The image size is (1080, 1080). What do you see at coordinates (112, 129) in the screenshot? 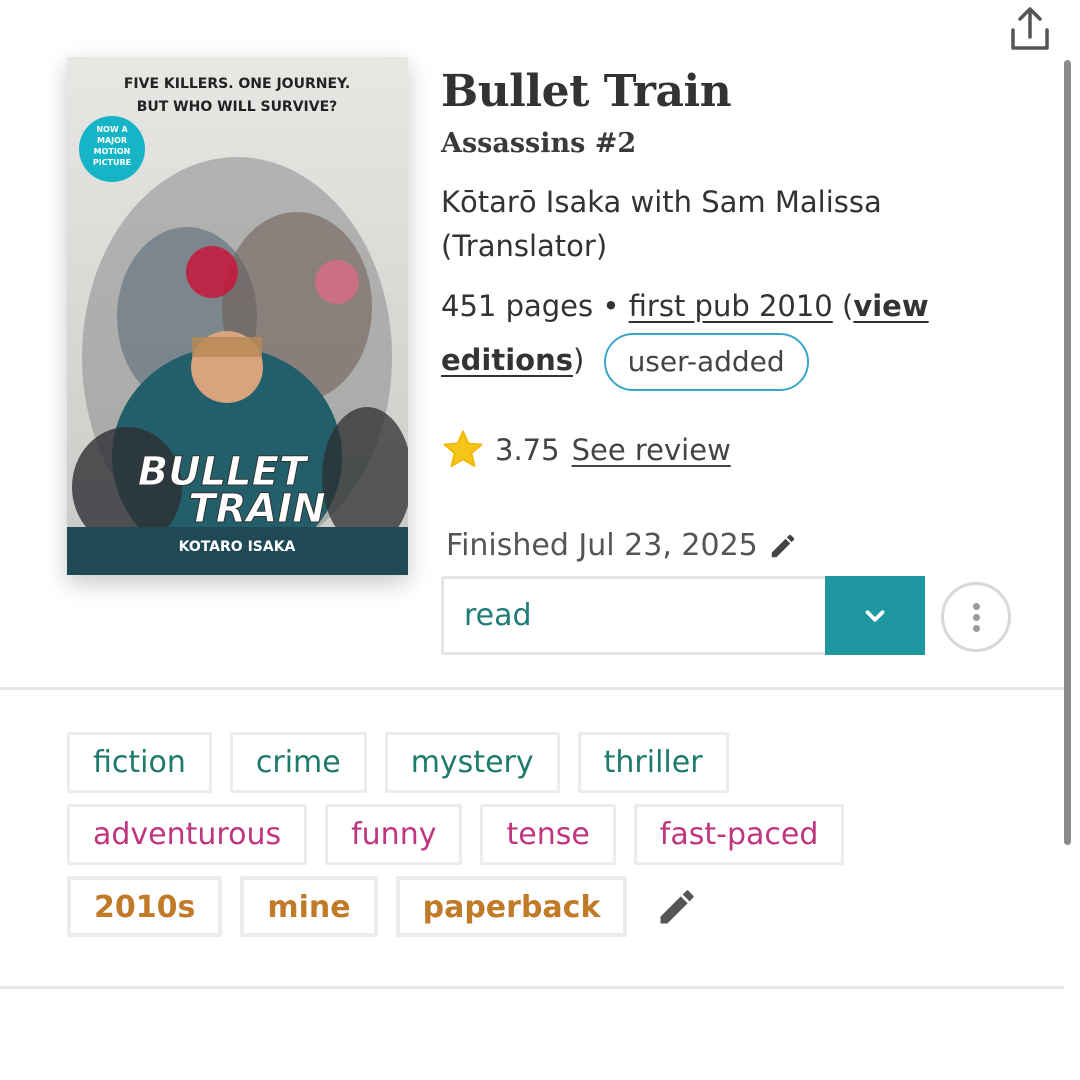
I see `badge-line: NOW A` at bounding box center [112, 129].